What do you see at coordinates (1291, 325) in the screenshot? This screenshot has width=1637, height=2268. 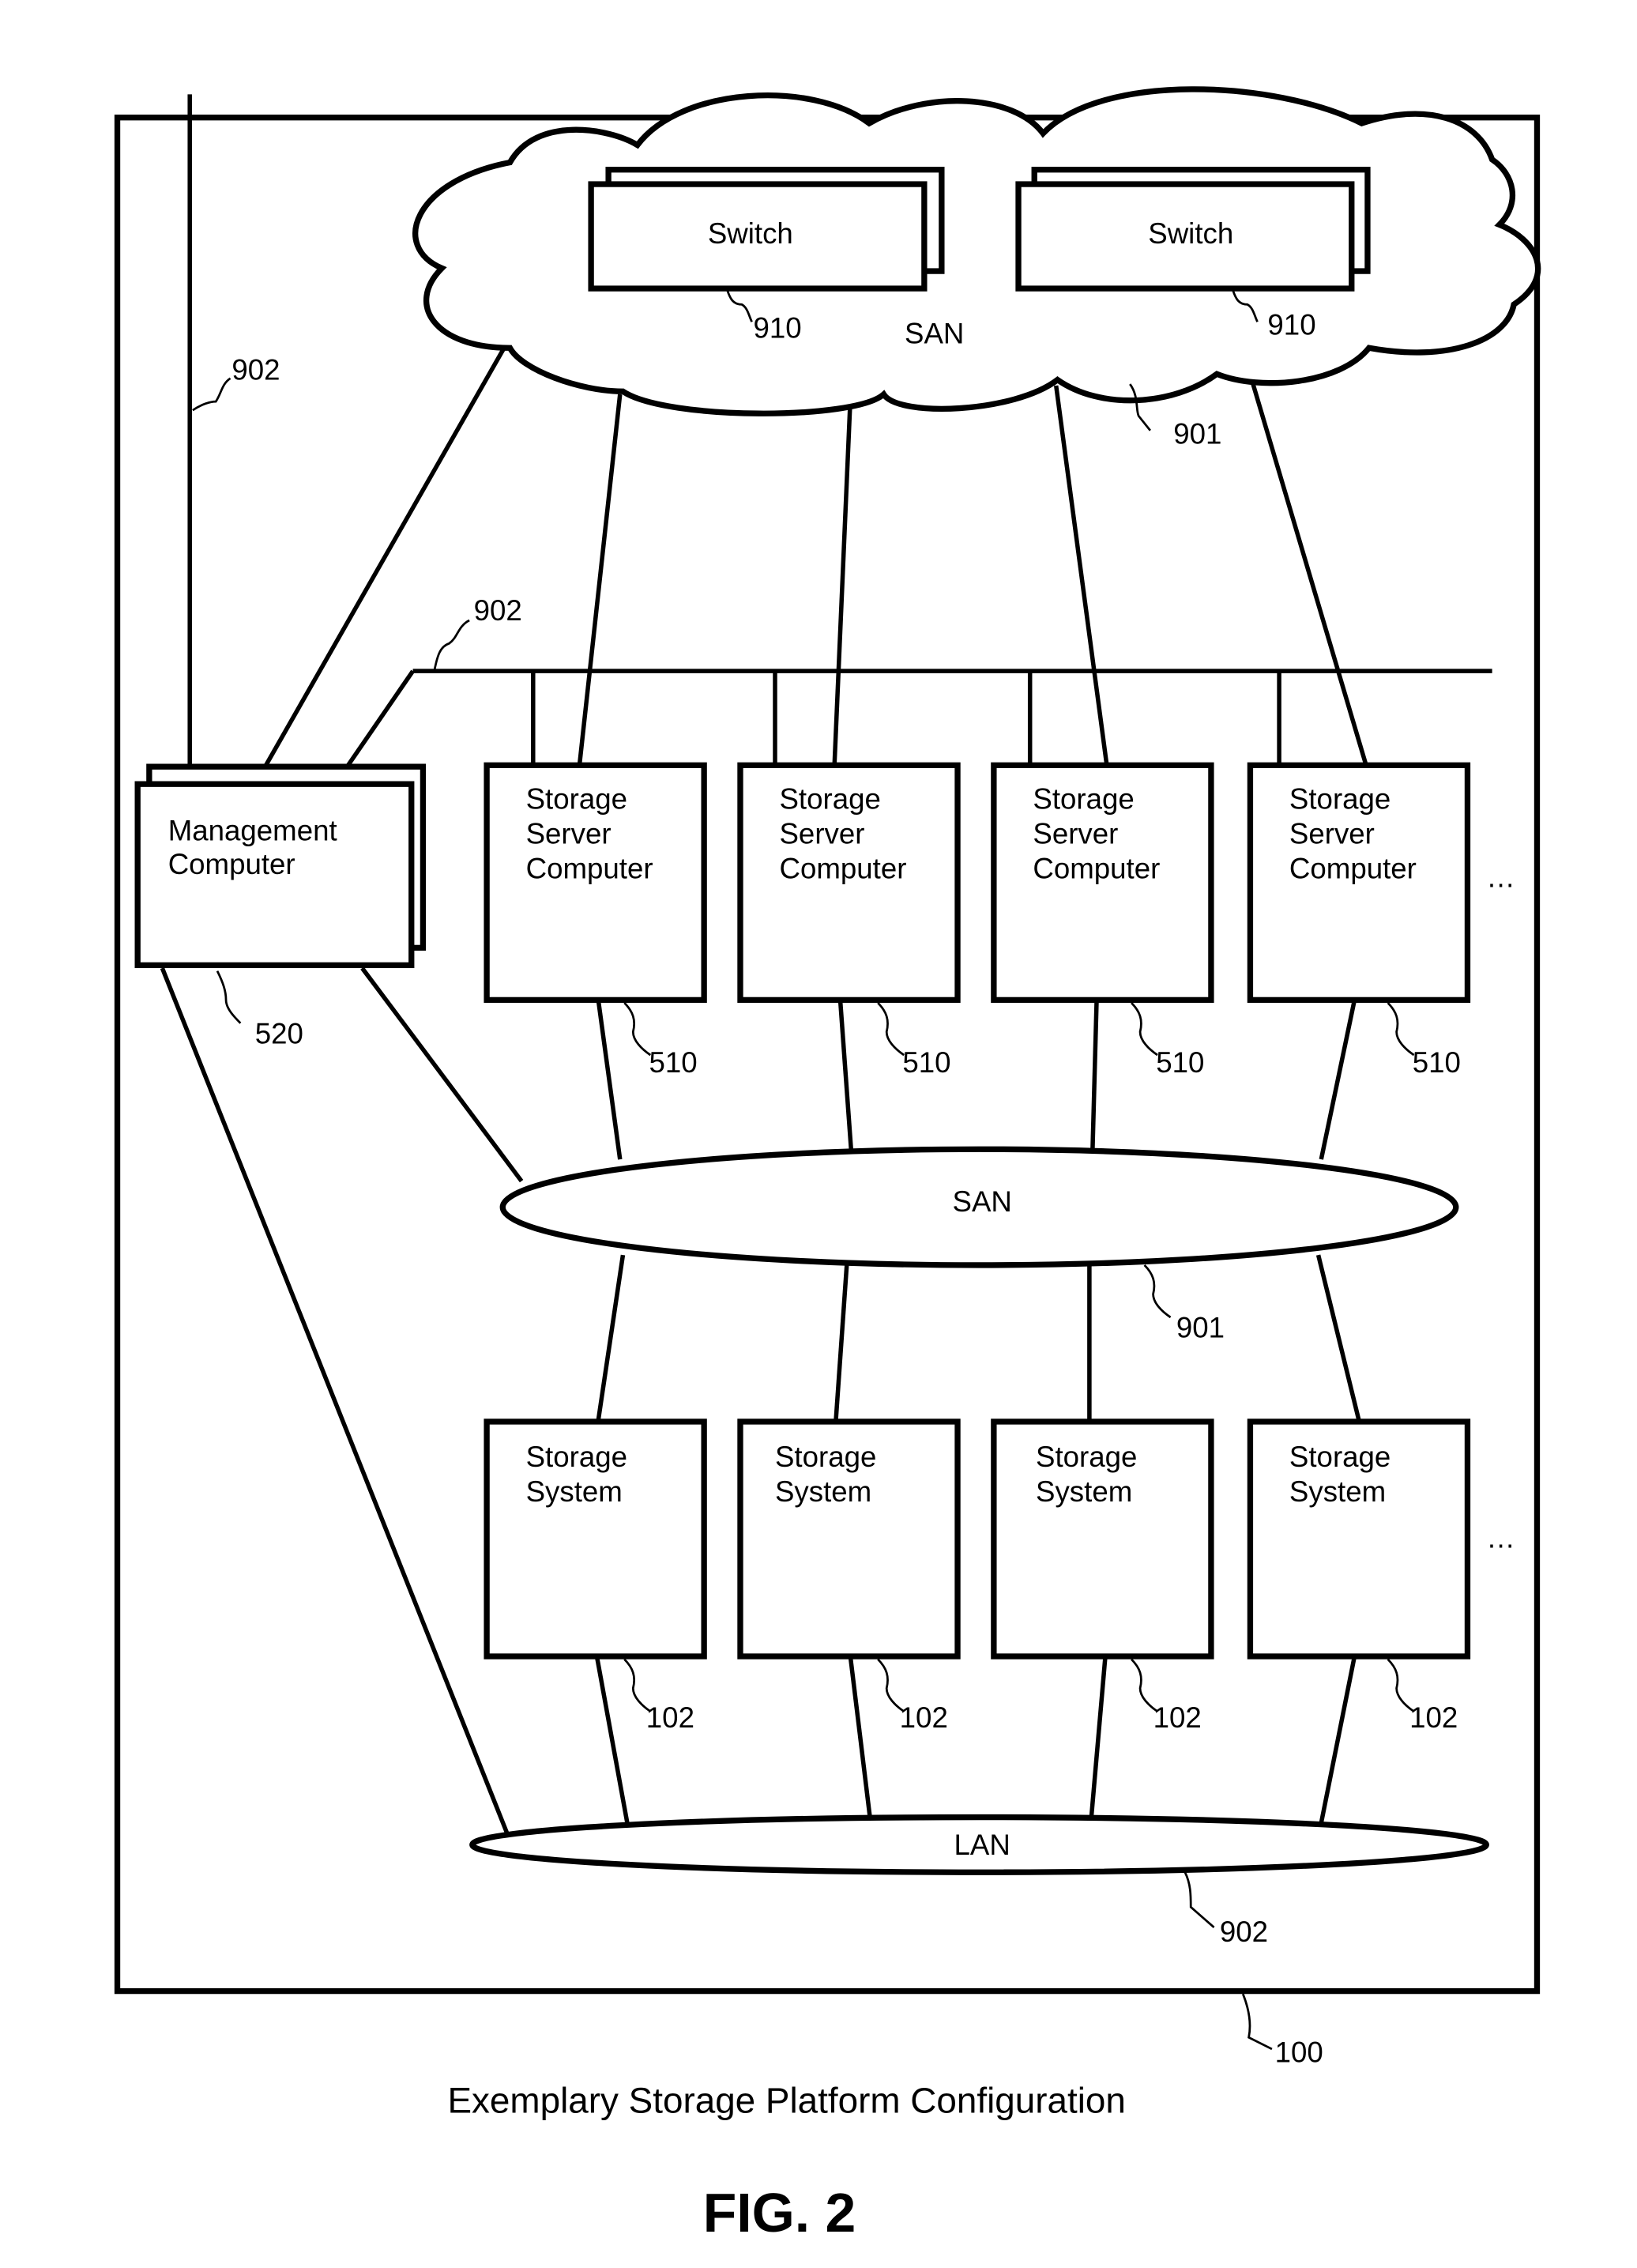 I see `switch-2-ref: 910` at bounding box center [1291, 325].